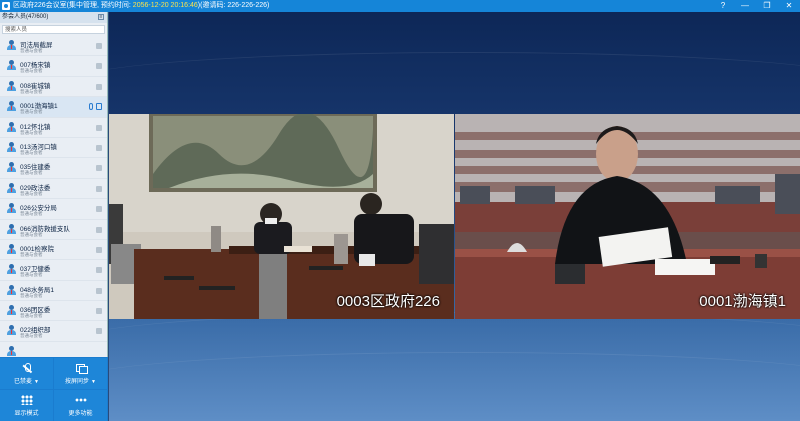 Image resolution: width=800 pixels, height=421 pixels. Describe the element at coordinates (53, 148) in the screenshot. I see `list-item: 013汤河口镇 普通与会者` at that location.